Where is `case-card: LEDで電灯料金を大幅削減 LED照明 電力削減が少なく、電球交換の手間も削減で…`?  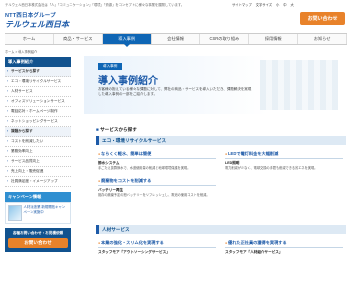
case-card: LEDで電灯料金を大幅削減 LED照明 電力削減が少なく、電球交換の手間も削減で… is located at coordinates (284, 160).